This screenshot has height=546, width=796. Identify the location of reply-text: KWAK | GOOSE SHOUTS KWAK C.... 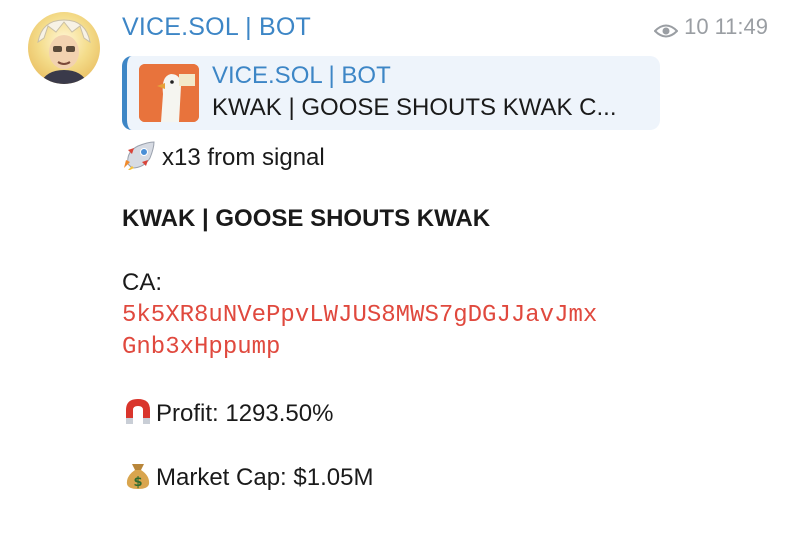
(414, 107).